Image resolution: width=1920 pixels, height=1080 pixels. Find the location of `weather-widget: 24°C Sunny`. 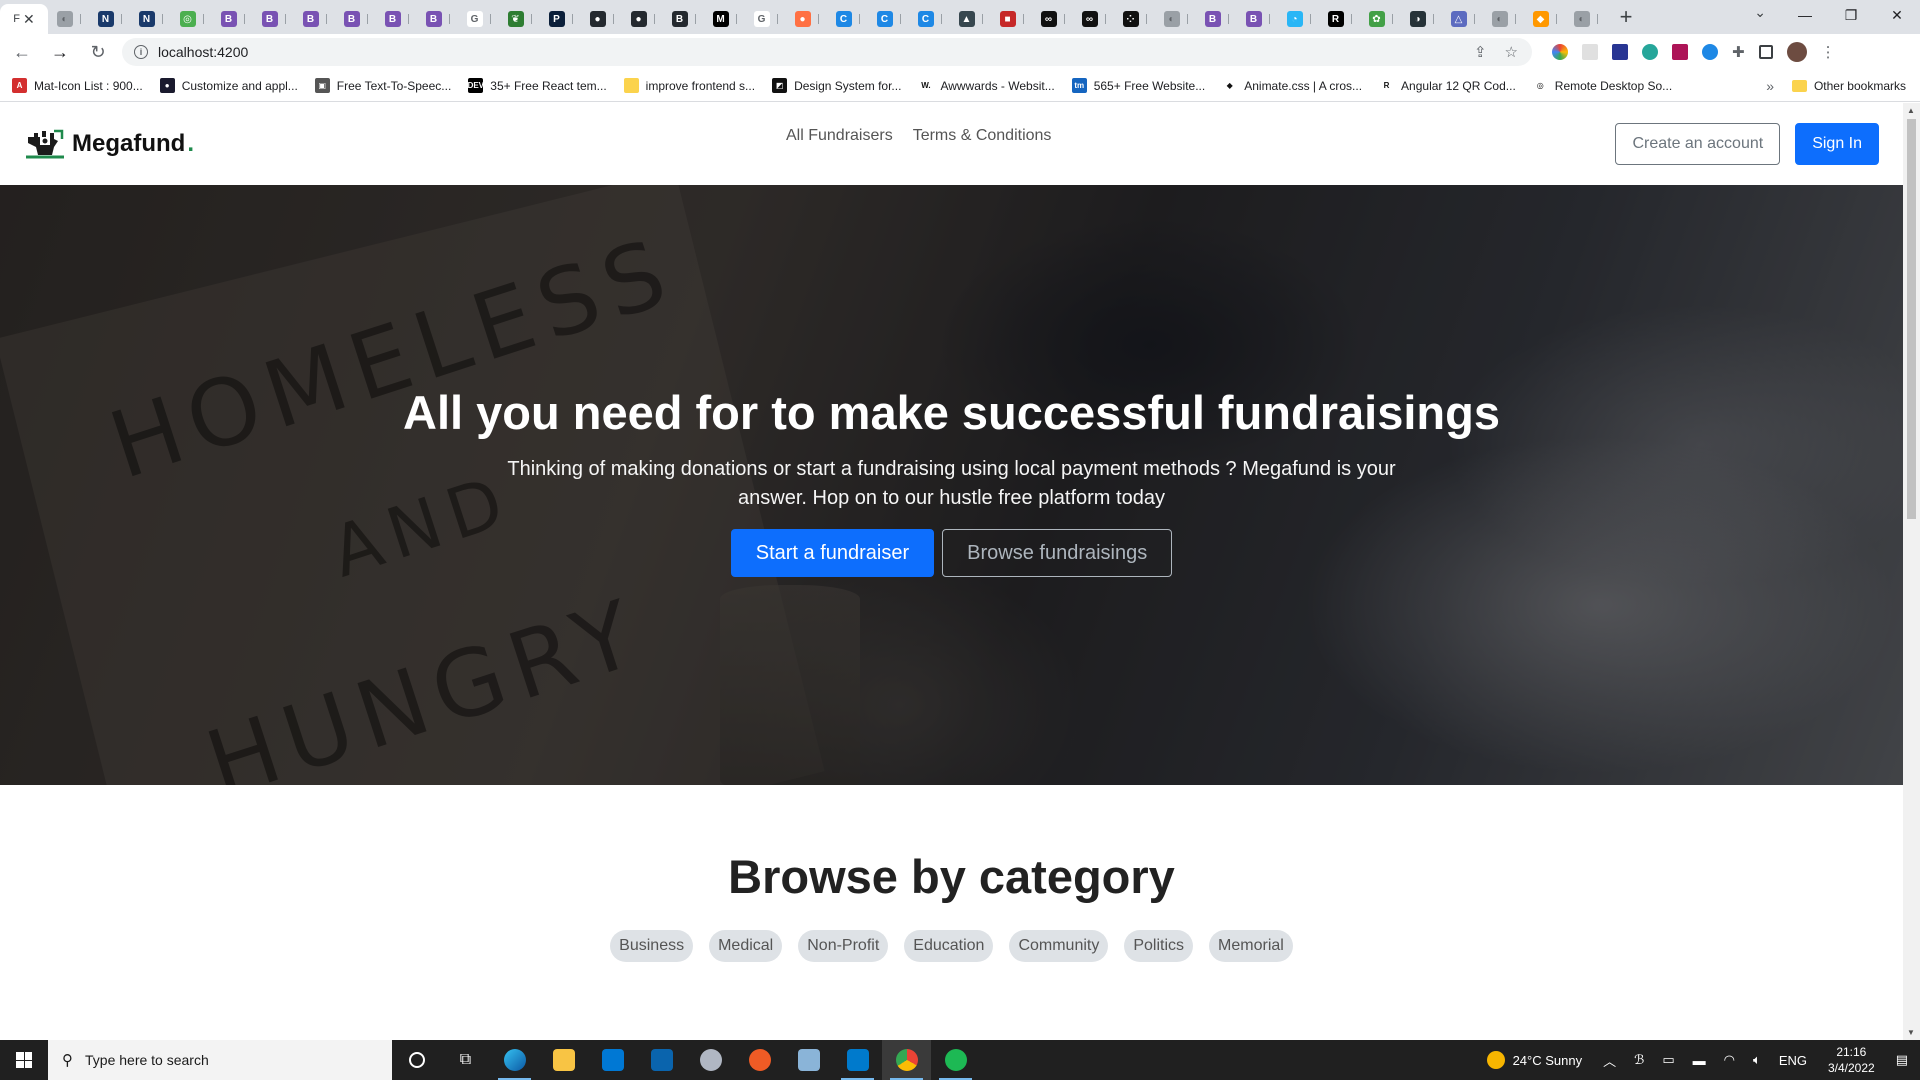

weather-widget: 24°C Sunny is located at coordinates (1534, 1060).